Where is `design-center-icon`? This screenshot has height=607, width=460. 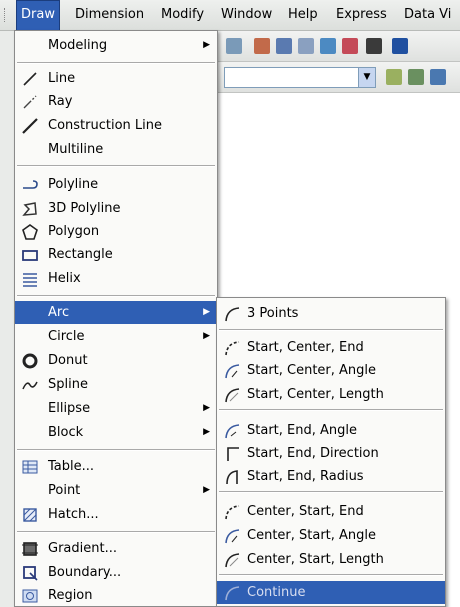
design-center-icon is located at coordinates (284, 46).